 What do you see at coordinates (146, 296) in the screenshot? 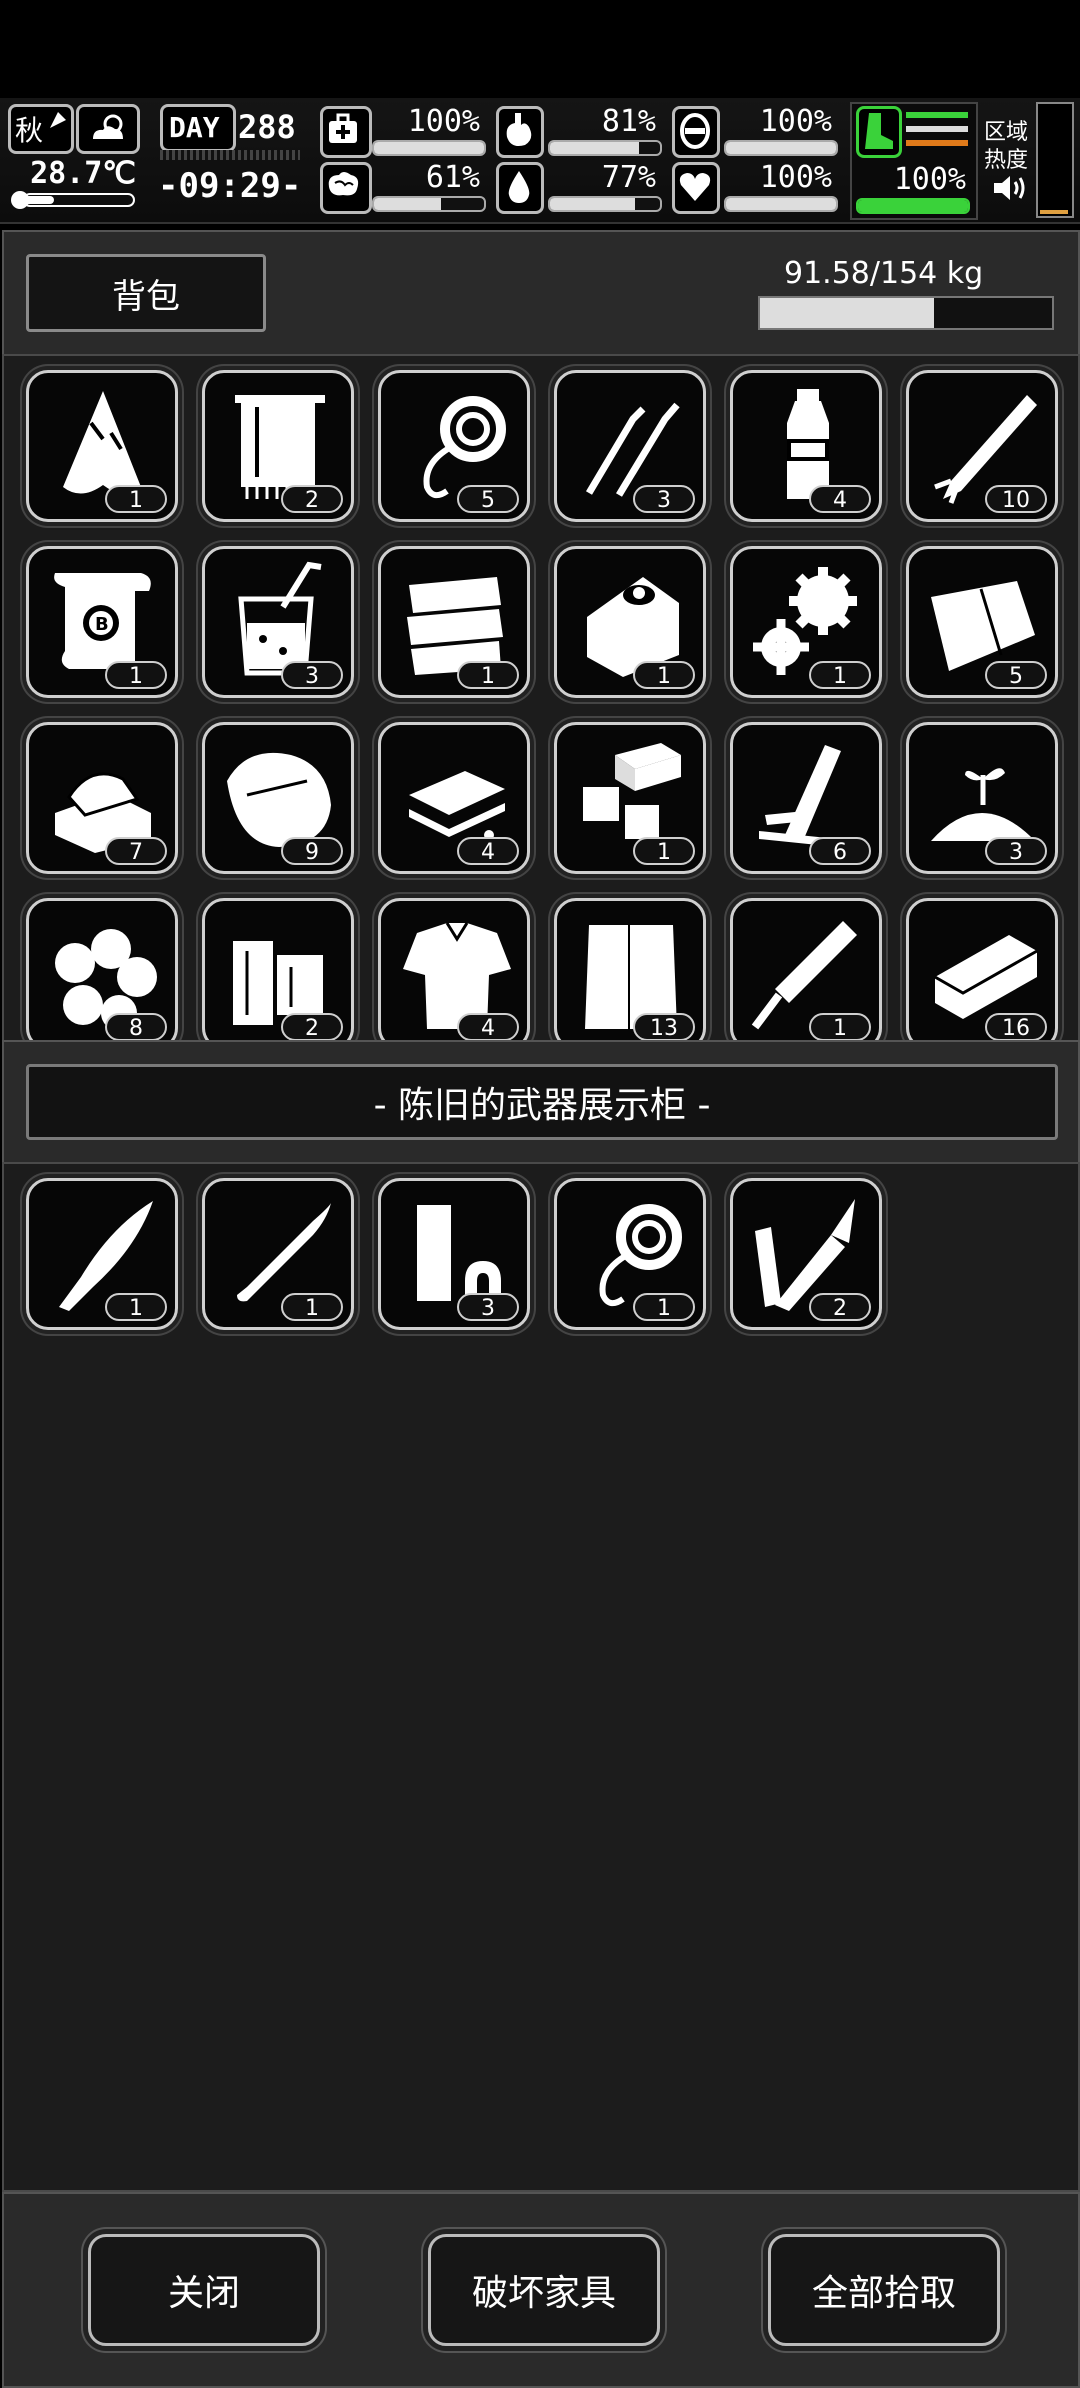
I see `backpack-tab-label: 背包` at bounding box center [146, 296].